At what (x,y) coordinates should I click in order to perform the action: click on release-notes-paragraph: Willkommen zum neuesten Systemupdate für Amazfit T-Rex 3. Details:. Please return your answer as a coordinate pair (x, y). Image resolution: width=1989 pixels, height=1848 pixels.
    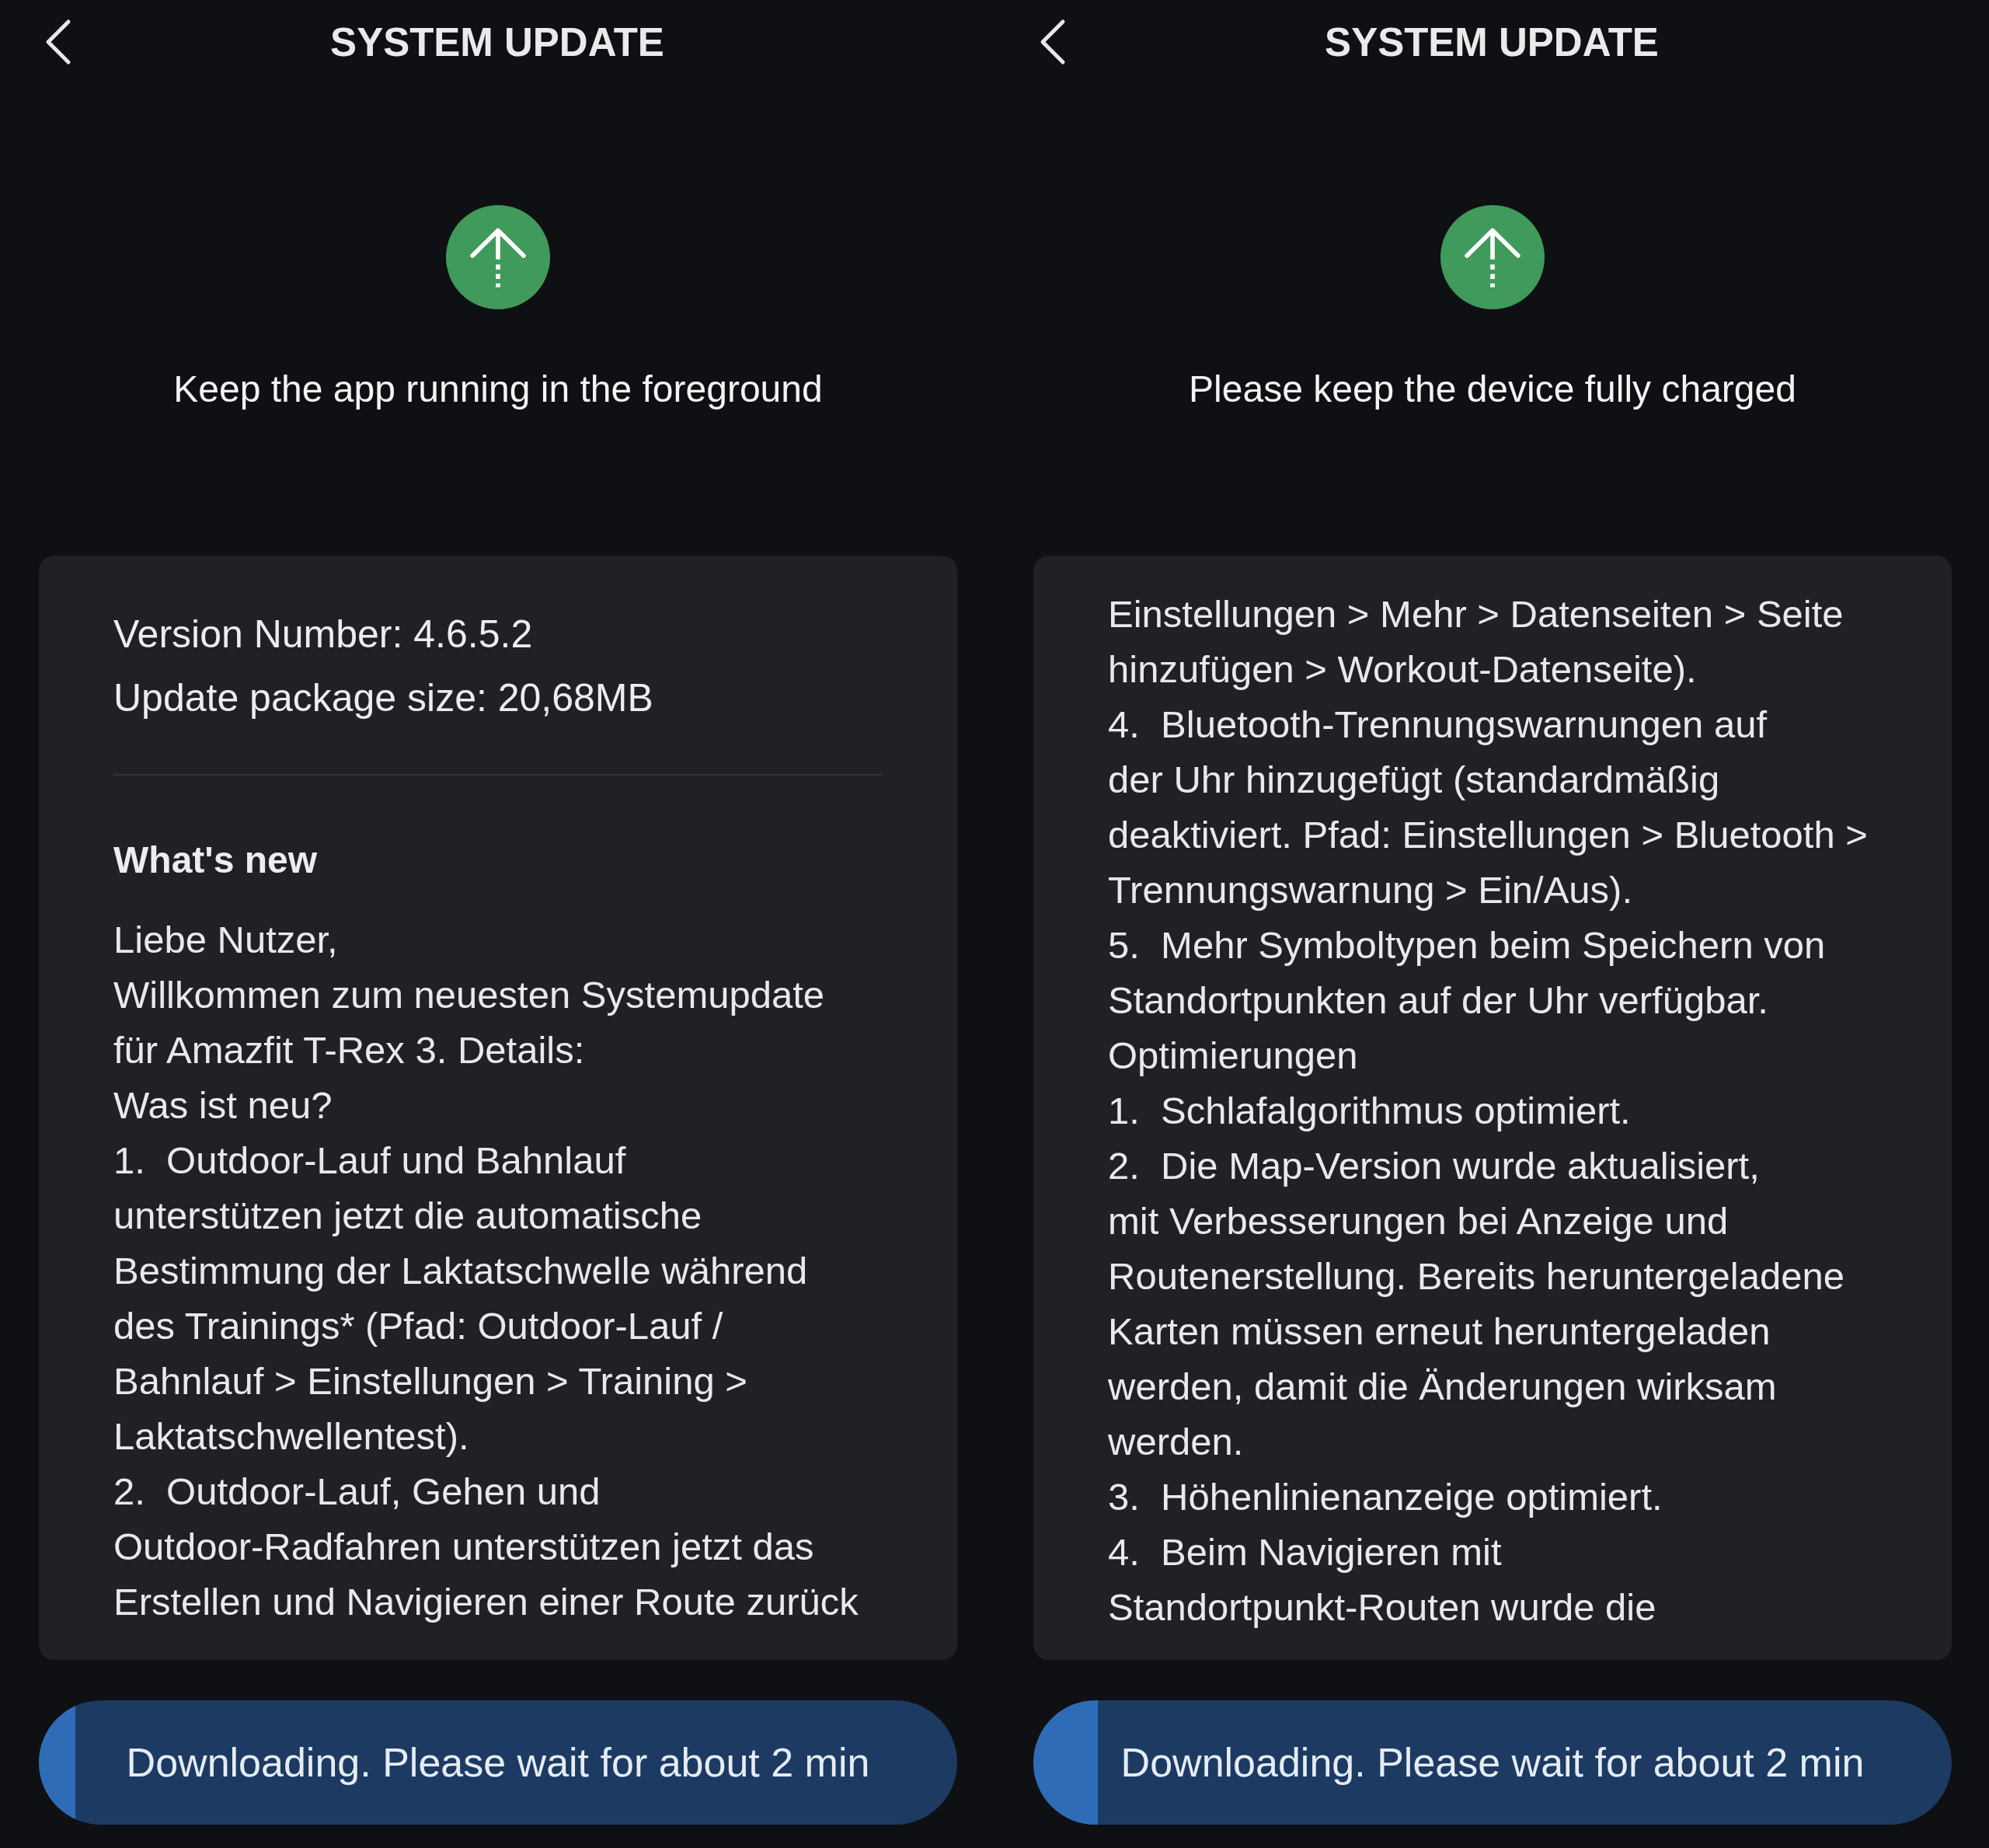
    Looking at the image, I should click on (469, 1022).